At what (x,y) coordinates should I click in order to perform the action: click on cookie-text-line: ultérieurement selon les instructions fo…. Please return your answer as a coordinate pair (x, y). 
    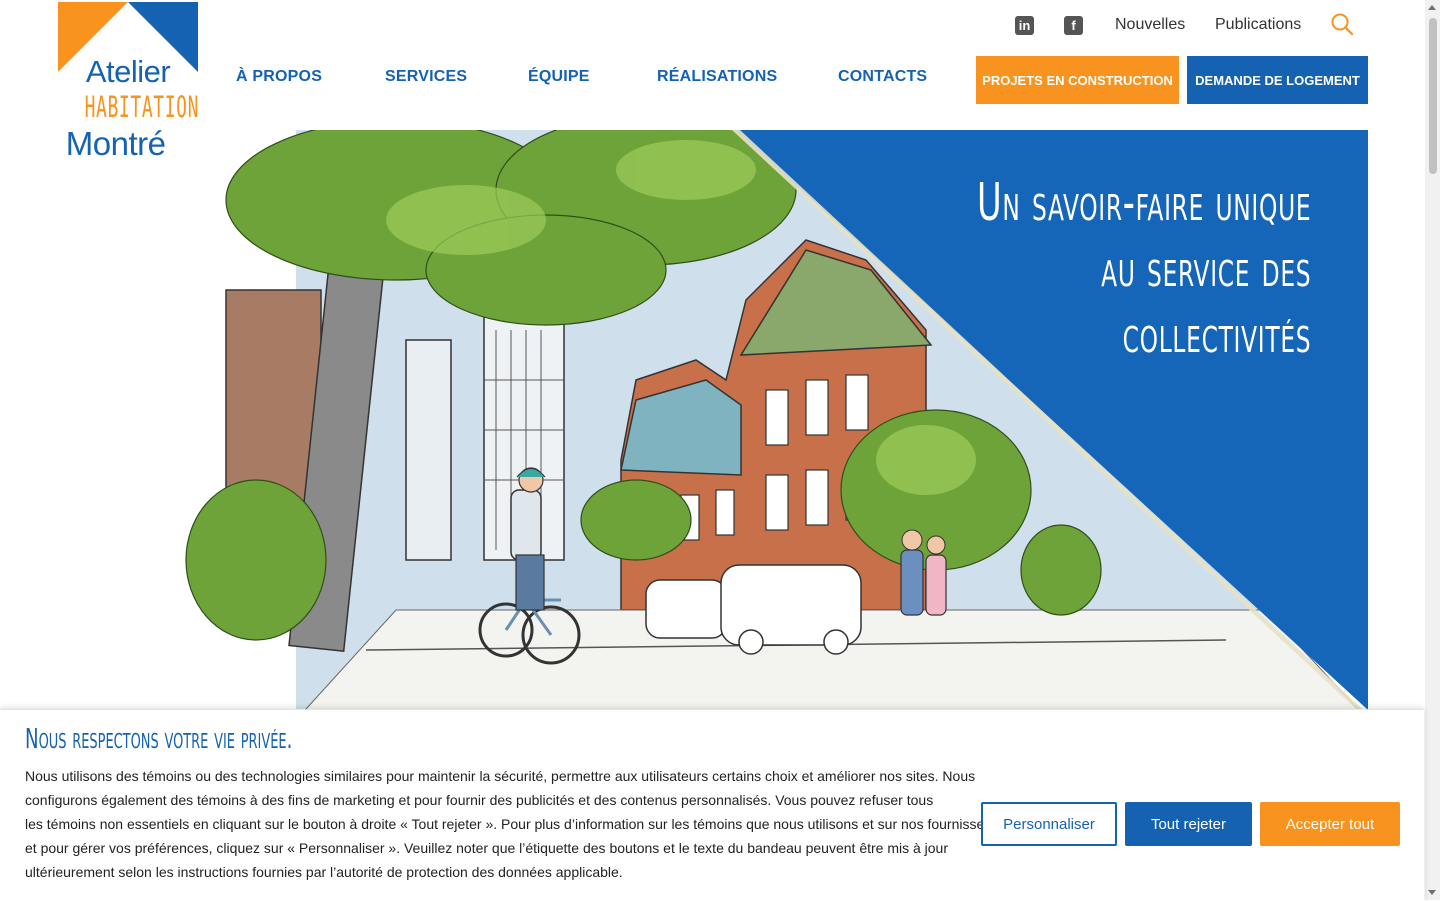
    Looking at the image, I should click on (324, 872).